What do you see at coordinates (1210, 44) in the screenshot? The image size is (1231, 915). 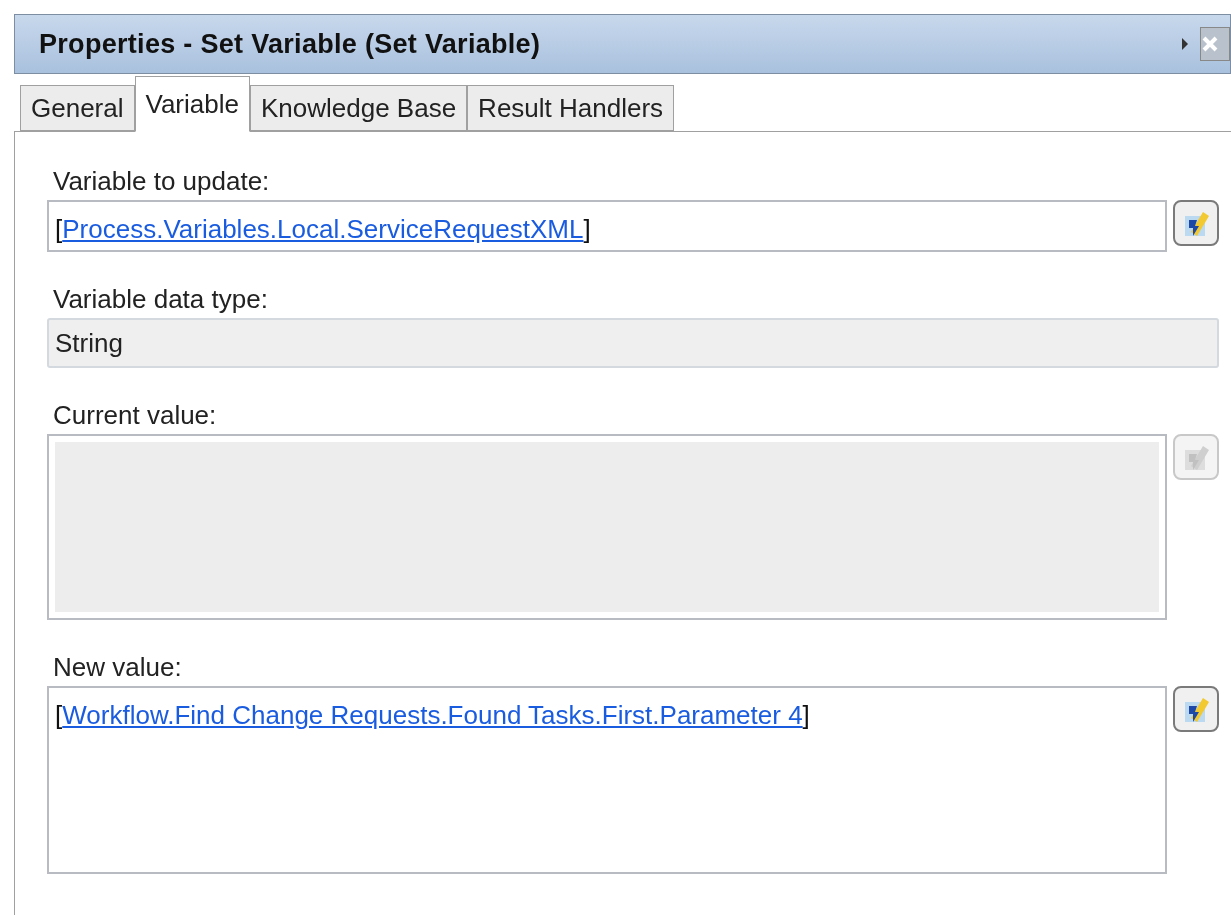 I see `close-icon` at bounding box center [1210, 44].